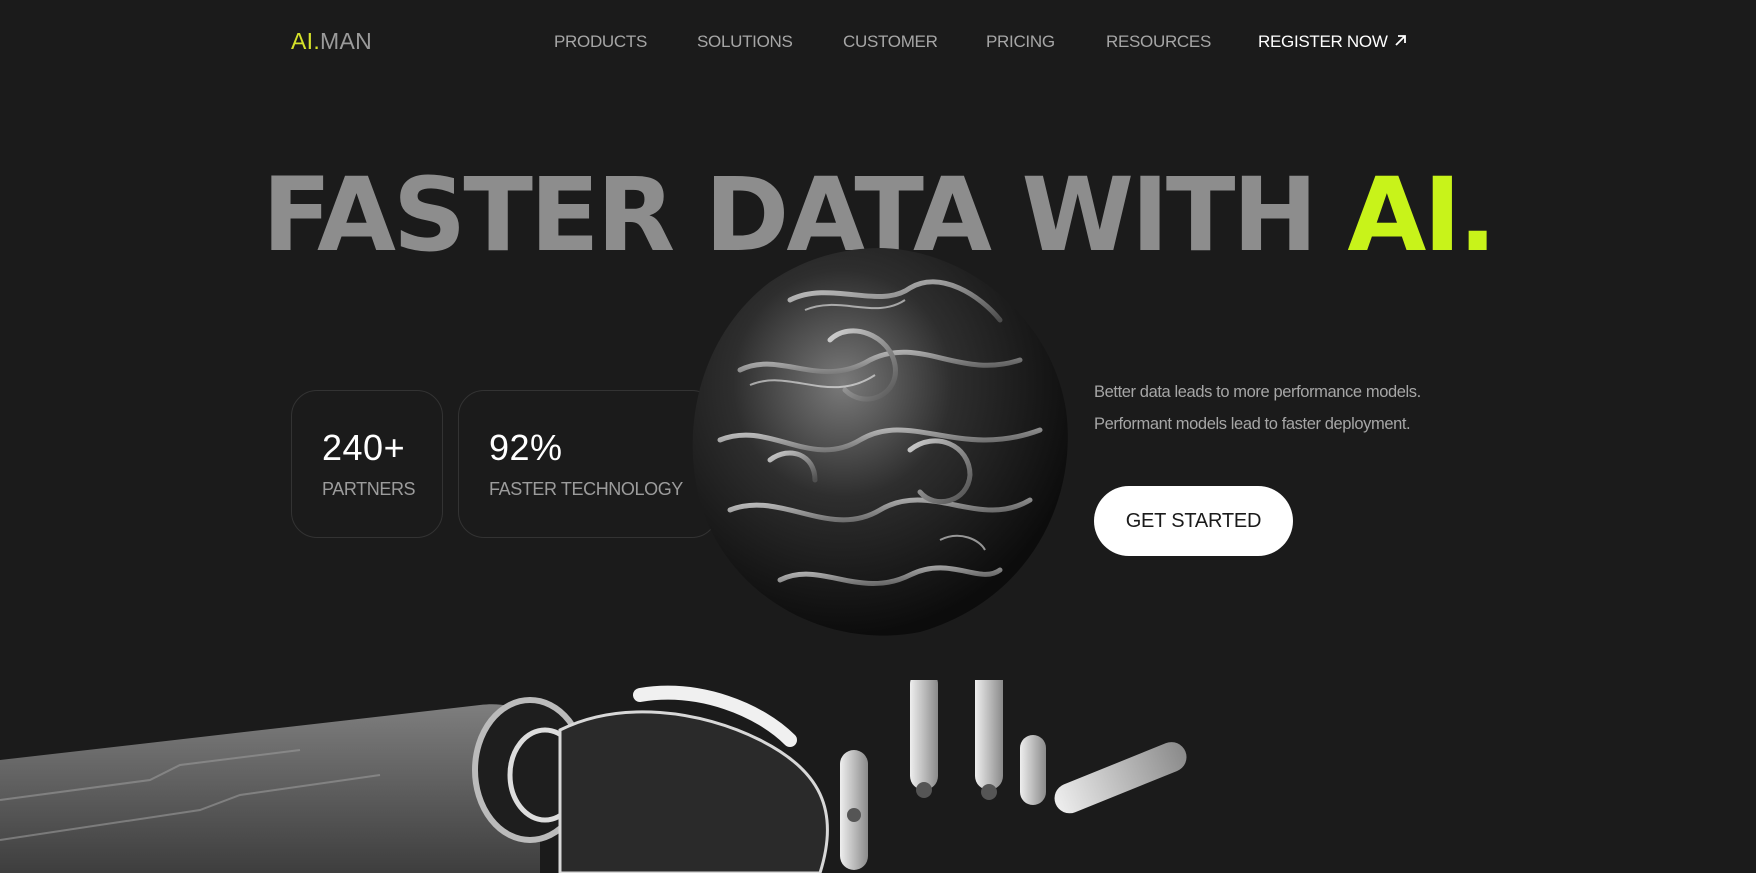  What do you see at coordinates (593, 776) in the screenshot?
I see `robotic-hand-image` at bounding box center [593, 776].